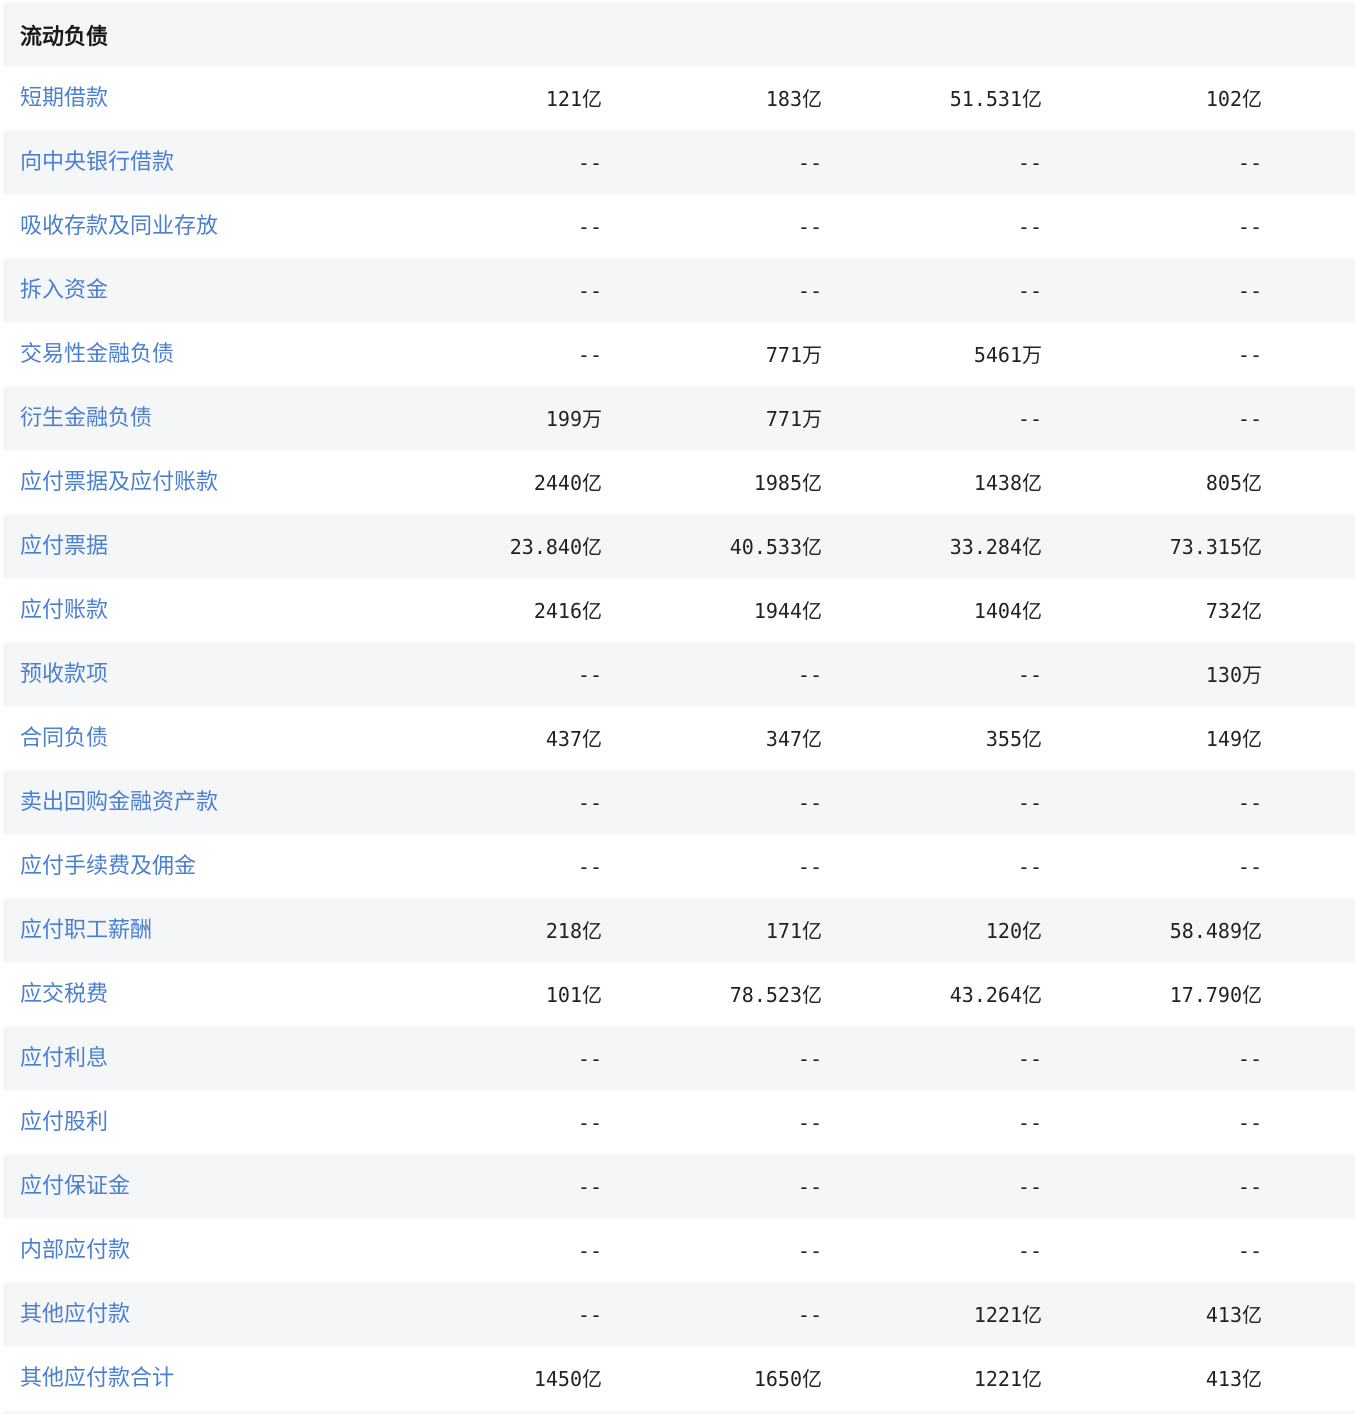 This screenshot has height=1414, width=1355. Describe the element at coordinates (75, 1315) in the screenshot. I see `row-label-link: 其他应付款` at that location.